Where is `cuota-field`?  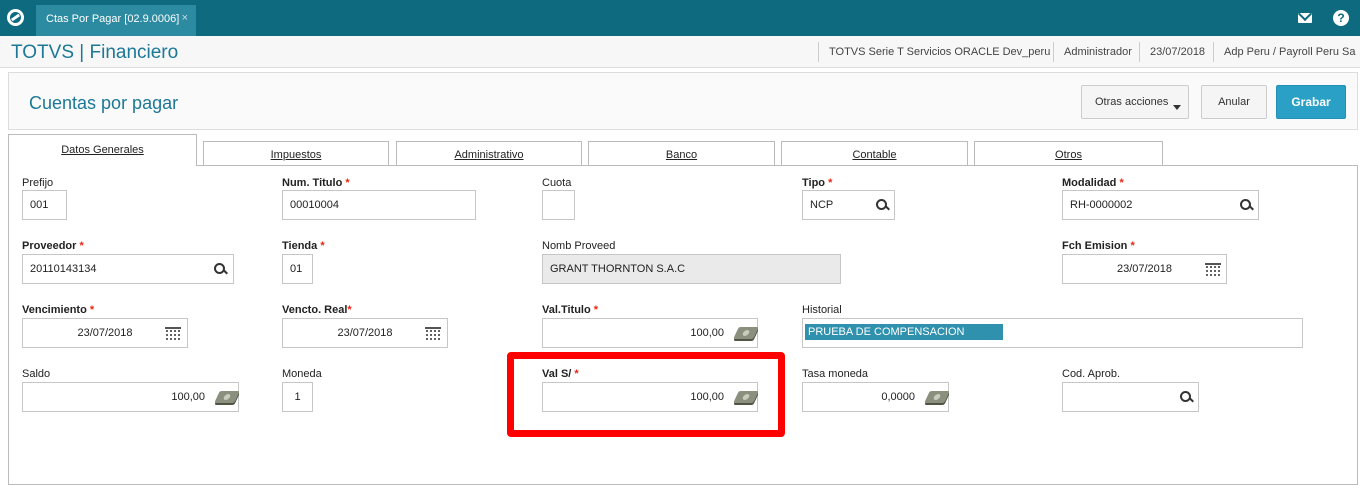 cuota-field is located at coordinates (558, 205).